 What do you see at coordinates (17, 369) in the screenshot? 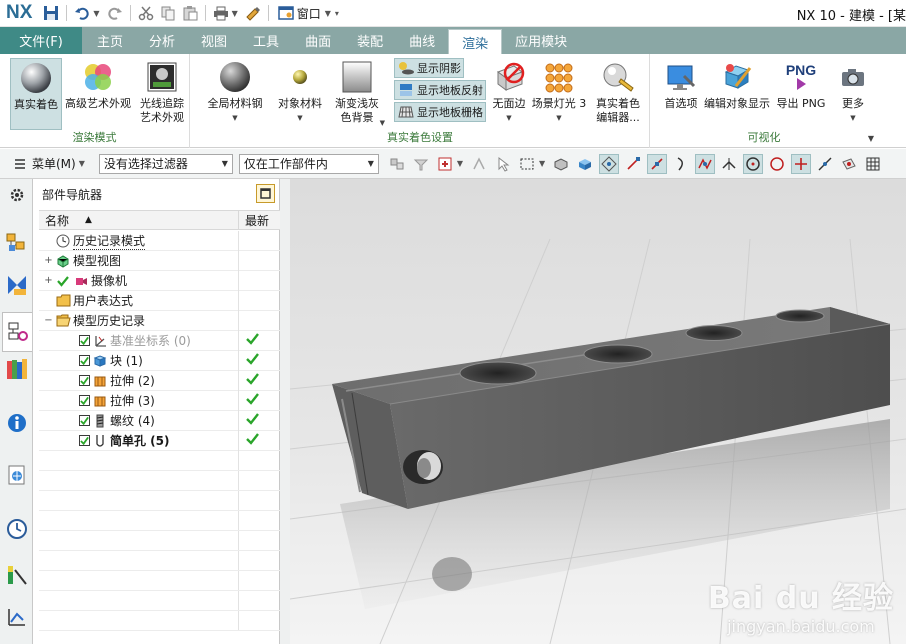
I see `reuse-library-icon` at bounding box center [17, 369].